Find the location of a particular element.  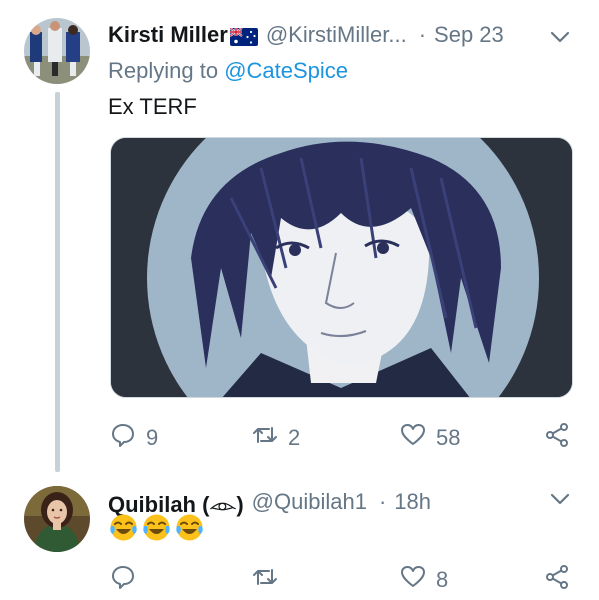

reply-count: 9 is located at coordinates (152, 437).